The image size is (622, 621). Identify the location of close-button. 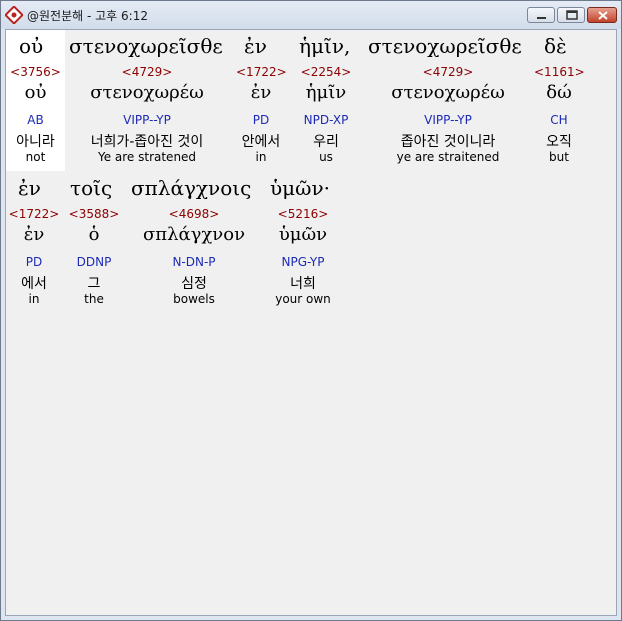
(602, 15).